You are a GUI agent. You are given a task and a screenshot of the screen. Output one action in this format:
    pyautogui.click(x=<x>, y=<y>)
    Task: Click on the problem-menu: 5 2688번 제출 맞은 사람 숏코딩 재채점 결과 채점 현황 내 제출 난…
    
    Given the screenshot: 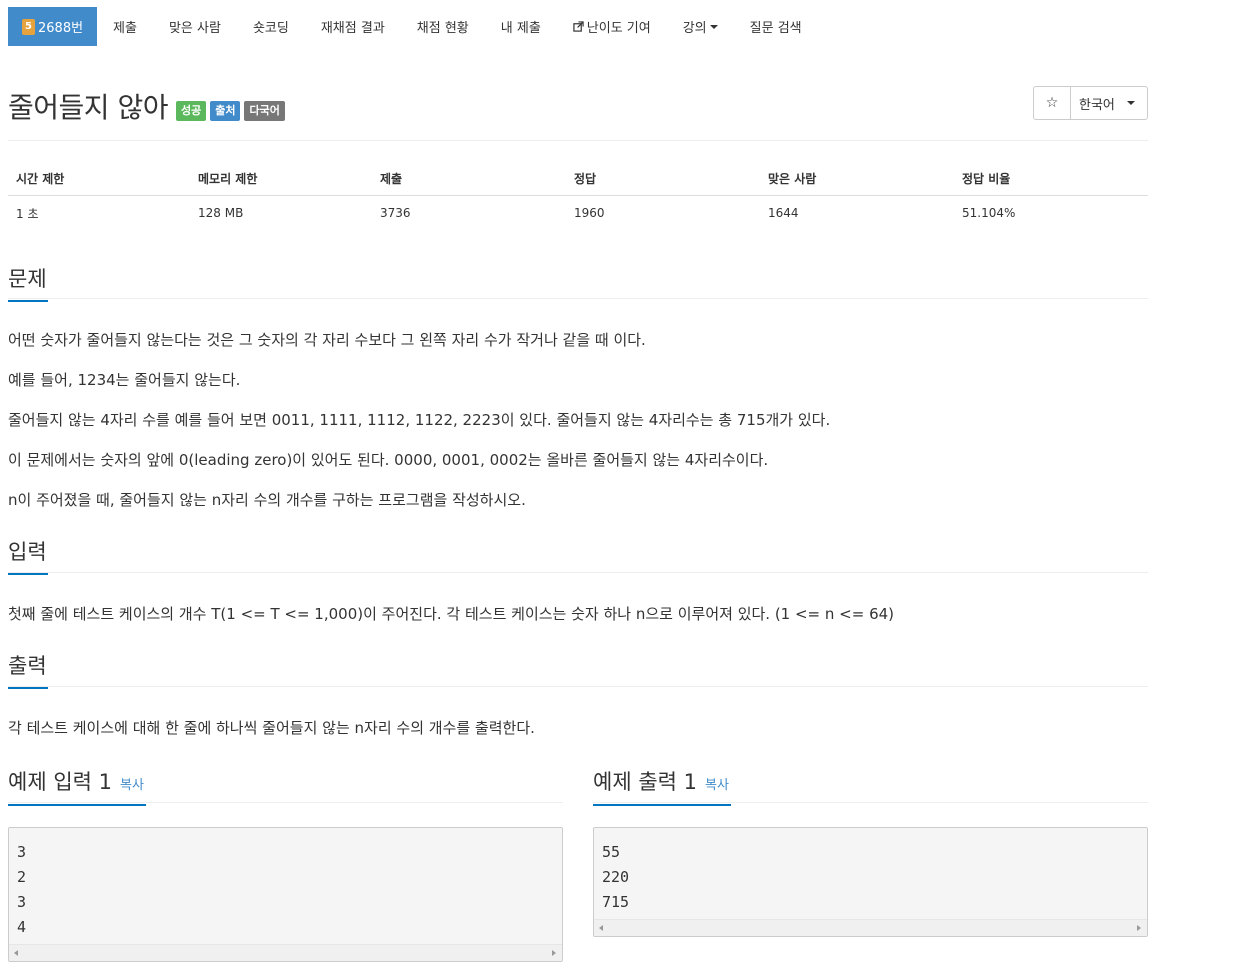 What is the action you would take?
    pyautogui.click(x=413, y=26)
    